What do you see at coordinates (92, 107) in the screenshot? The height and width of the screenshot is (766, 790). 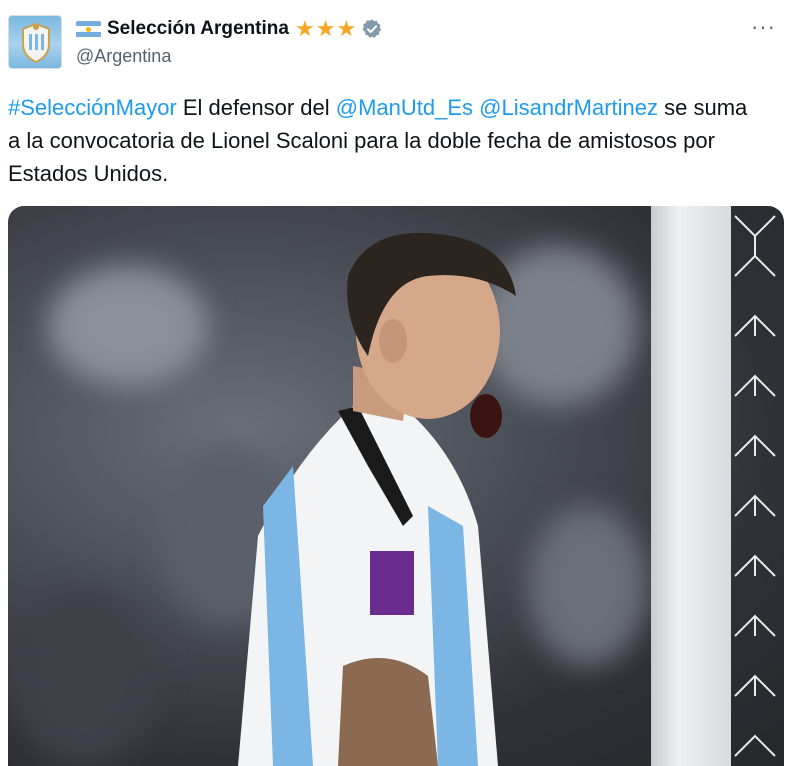 I see `hashtag-link: #SelecciónMayor` at bounding box center [92, 107].